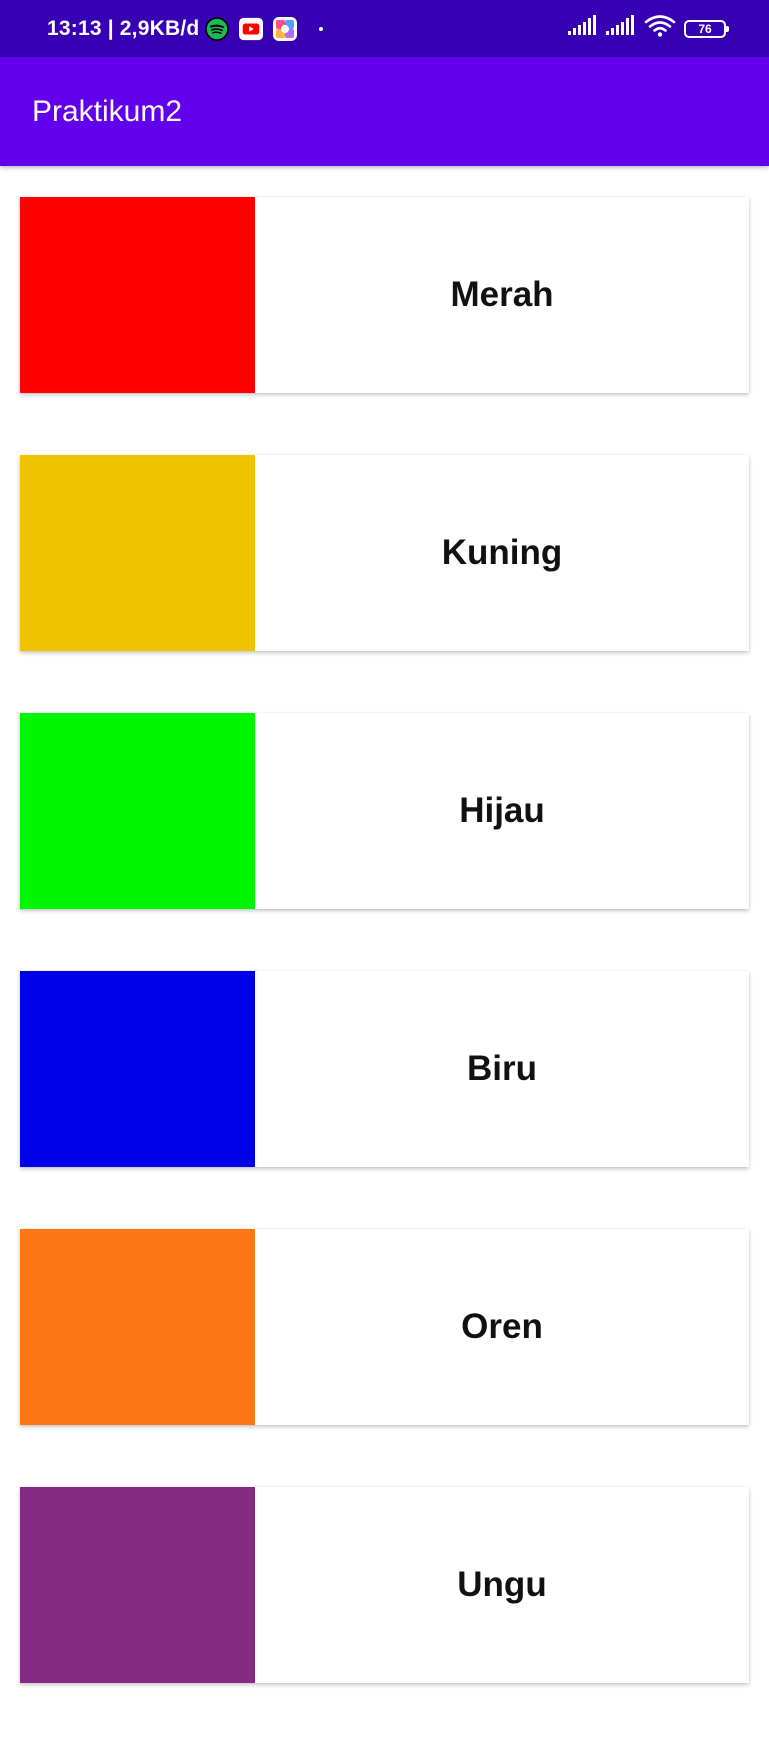 This screenshot has height=1745, width=769. Describe the element at coordinates (384, 295) in the screenshot. I see `color-card-merah: Merah` at that location.